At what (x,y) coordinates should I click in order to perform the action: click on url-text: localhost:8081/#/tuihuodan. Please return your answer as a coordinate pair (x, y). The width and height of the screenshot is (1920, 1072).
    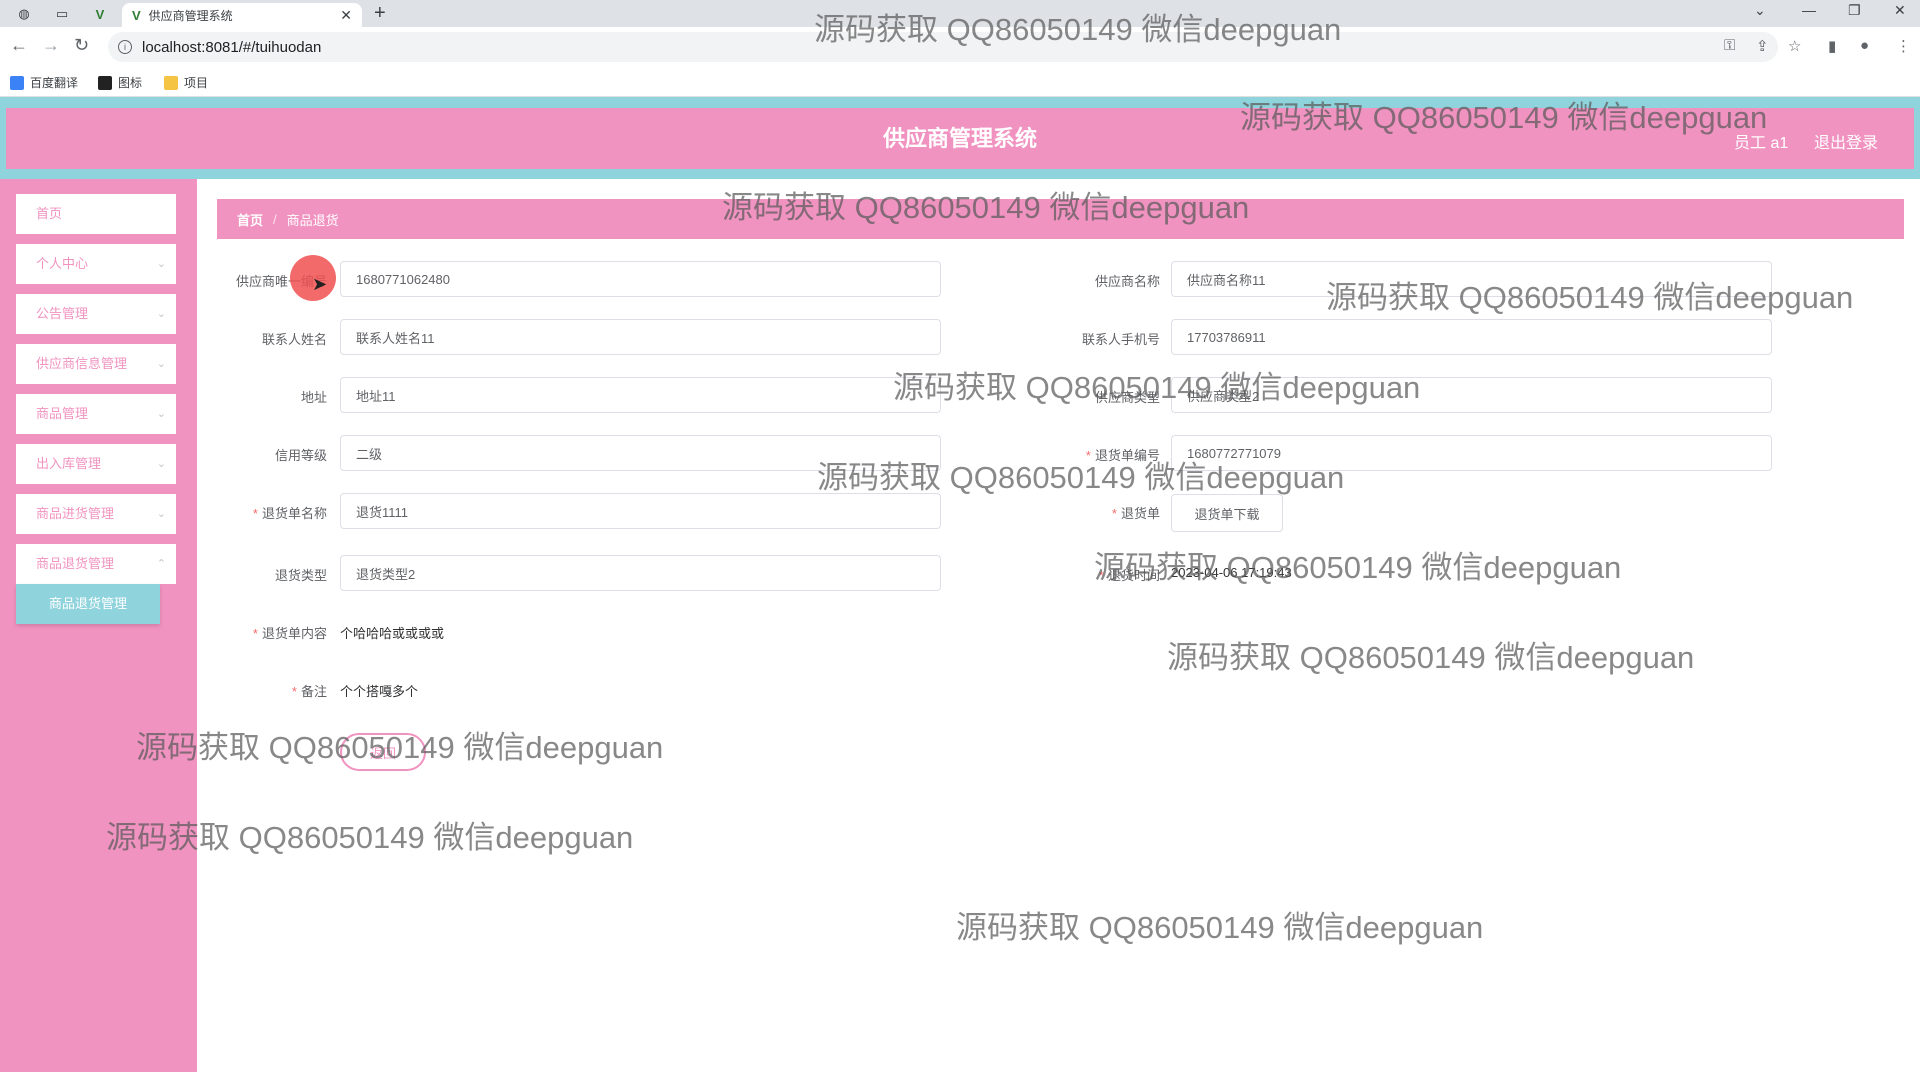
    Looking at the image, I should click on (232, 47).